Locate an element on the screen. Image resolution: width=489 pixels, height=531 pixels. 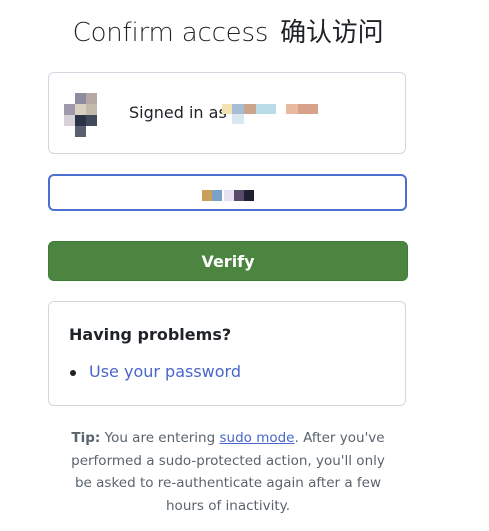
page-title-en: Confirm access is located at coordinates (170, 33).